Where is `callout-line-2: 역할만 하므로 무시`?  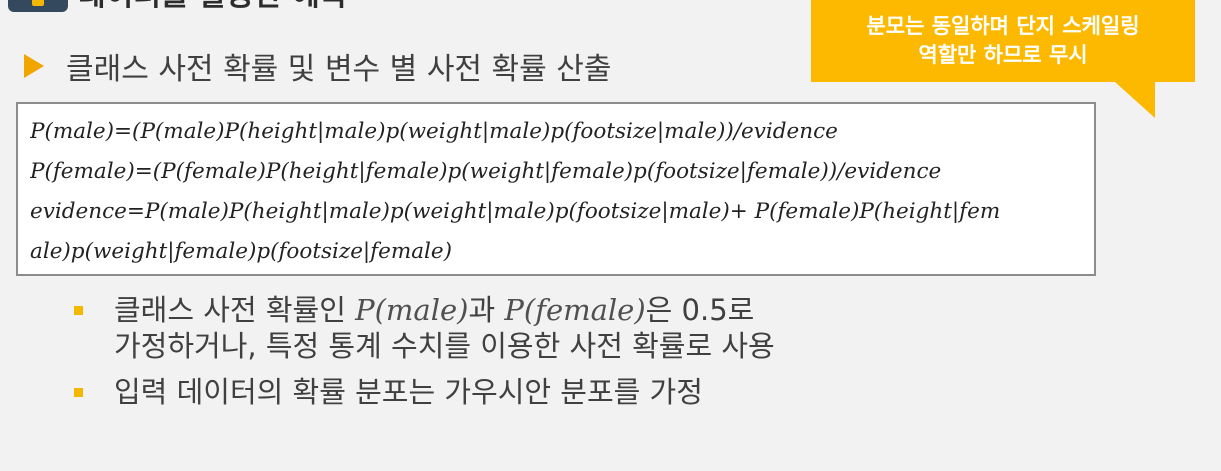 callout-line-2: 역할만 하므로 무시 is located at coordinates (1003, 55).